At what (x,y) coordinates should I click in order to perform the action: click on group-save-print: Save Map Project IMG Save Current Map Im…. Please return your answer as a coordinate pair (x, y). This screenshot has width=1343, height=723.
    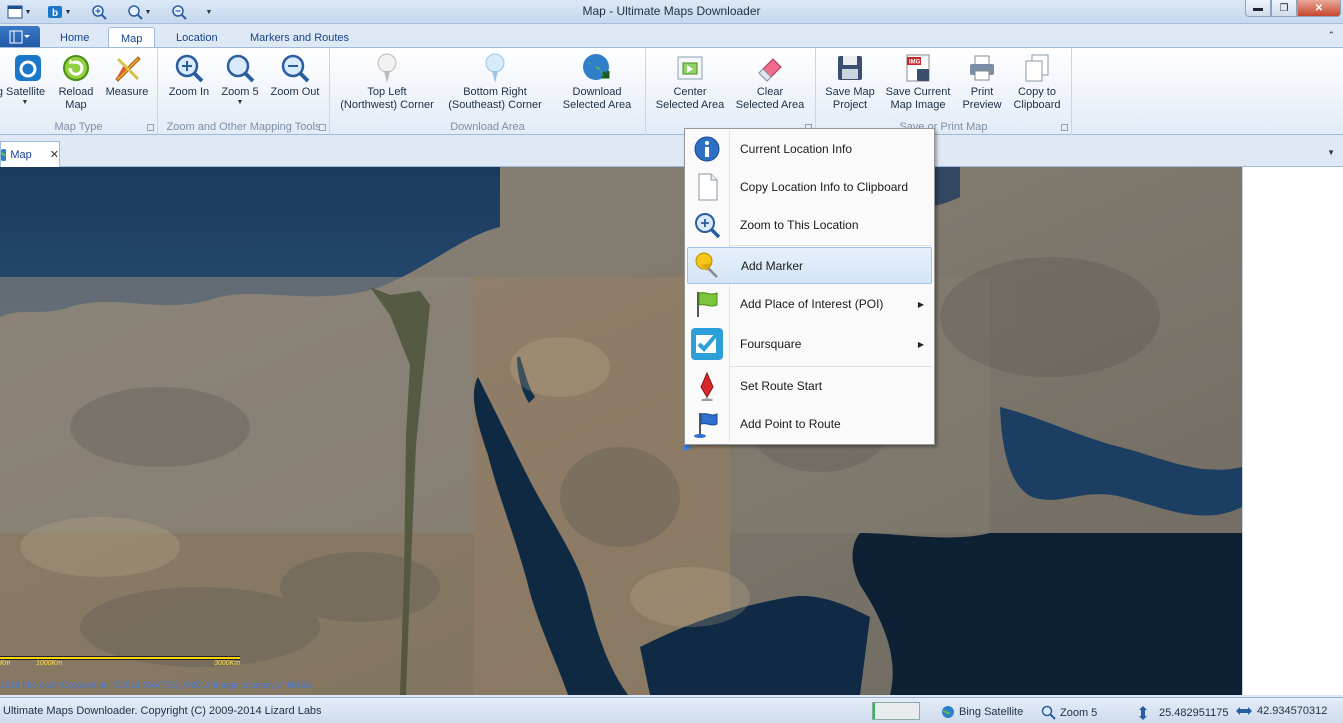
    Looking at the image, I should click on (944, 91).